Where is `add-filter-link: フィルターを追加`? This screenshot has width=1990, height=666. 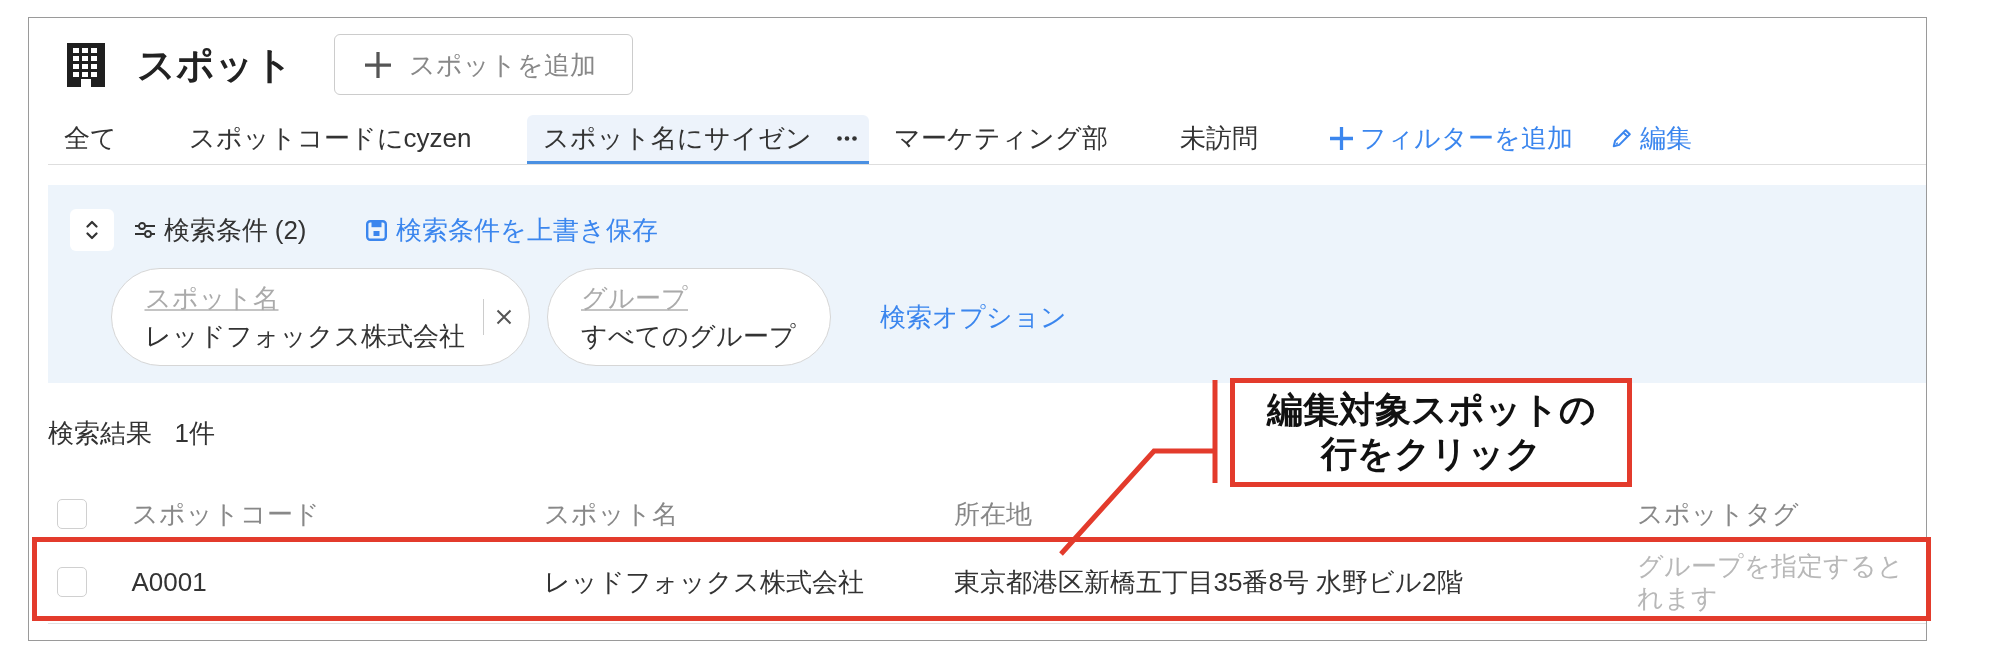
add-filter-link: フィルターを追加 is located at coordinates (1452, 139).